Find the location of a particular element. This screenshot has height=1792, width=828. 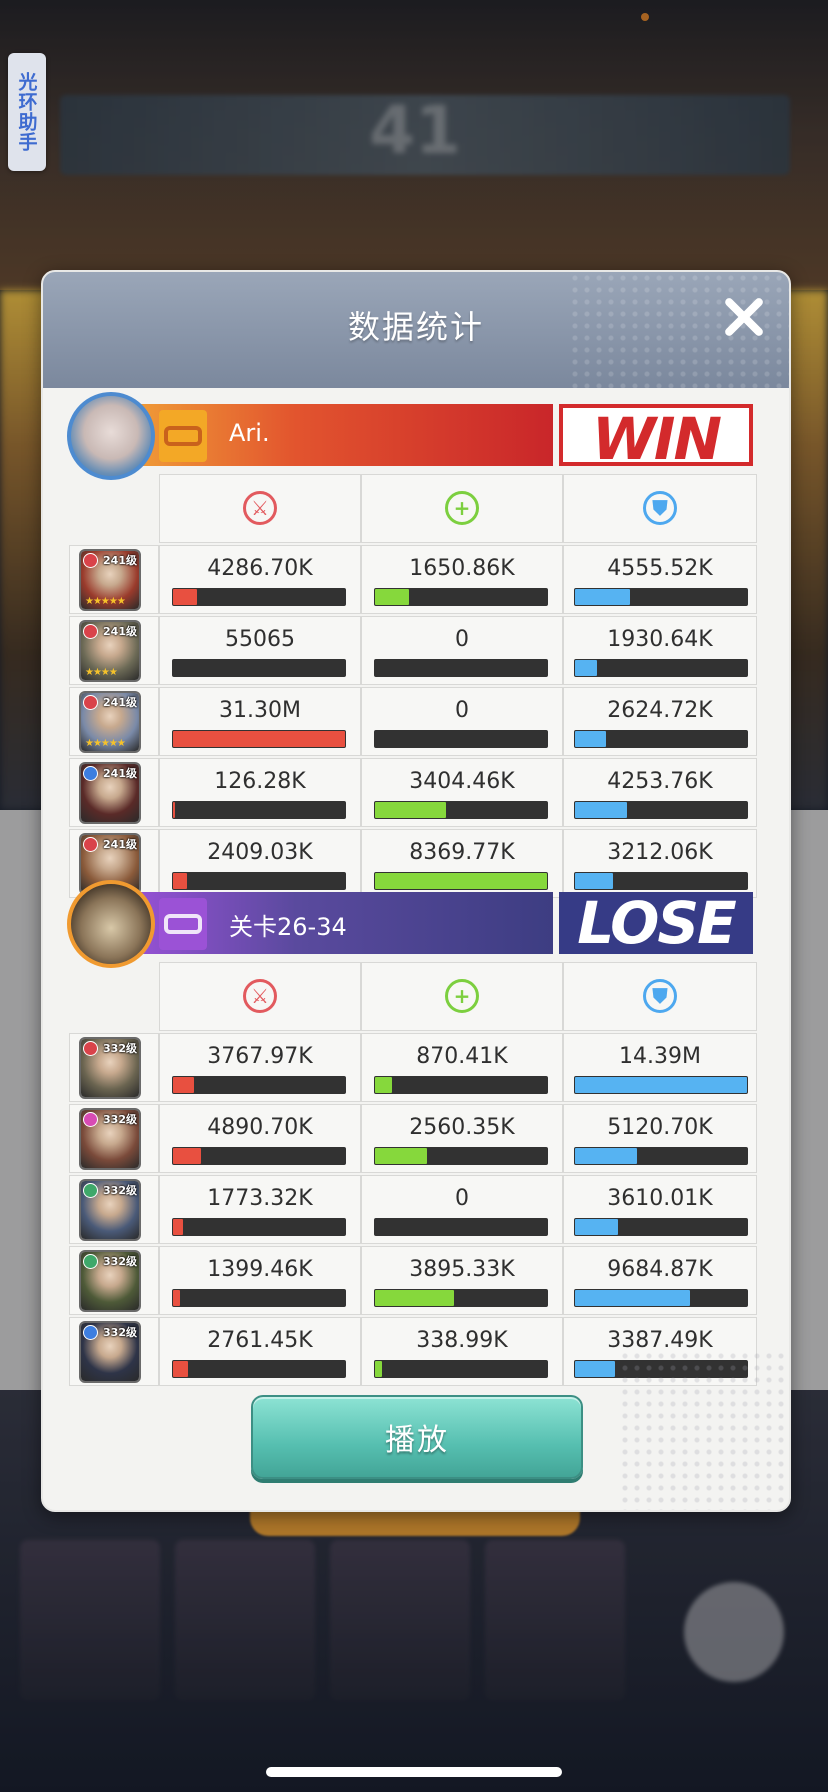

defense-value: 4555.52K is located at coordinates (660, 568).